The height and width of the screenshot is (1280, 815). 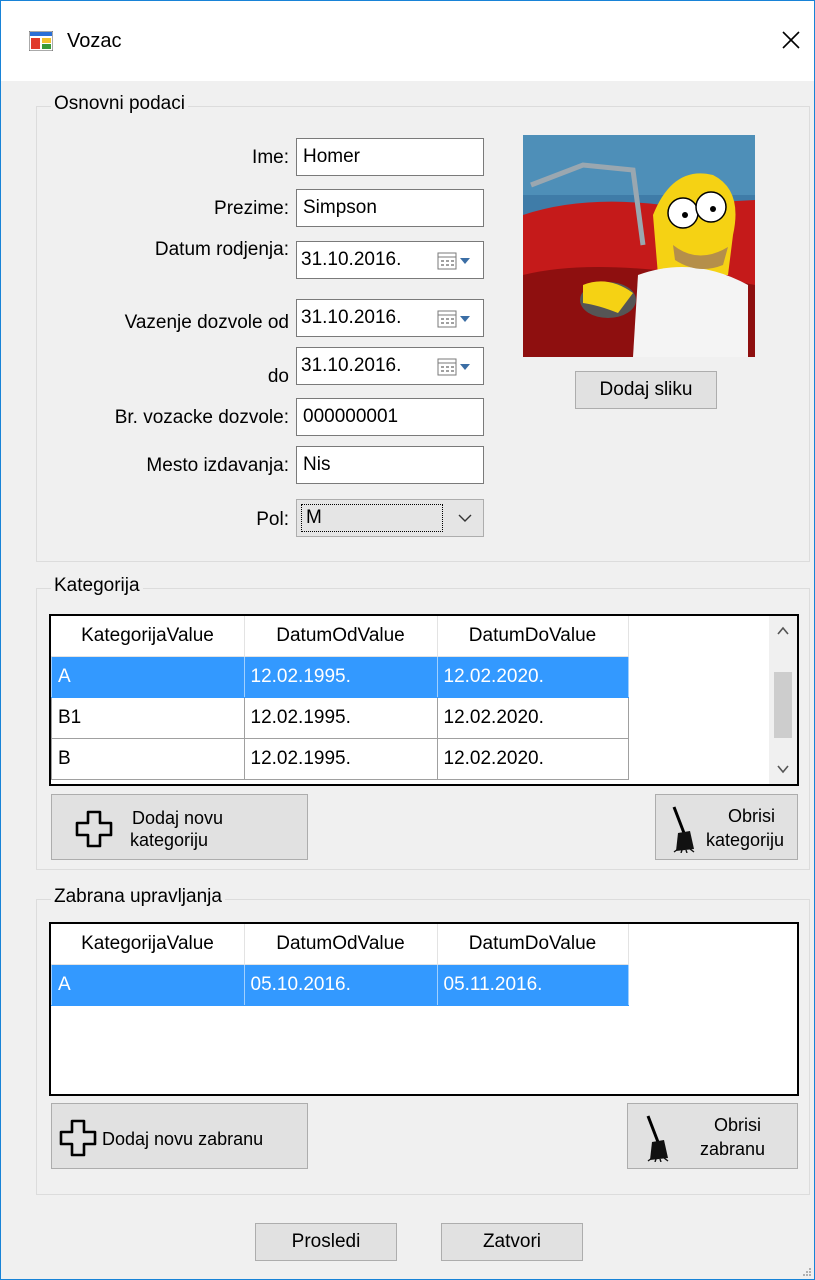 What do you see at coordinates (206, 322) in the screenshot?
I see `vazenje-od-label: Vazenje dozvole od` at bounding box center [206, 322].